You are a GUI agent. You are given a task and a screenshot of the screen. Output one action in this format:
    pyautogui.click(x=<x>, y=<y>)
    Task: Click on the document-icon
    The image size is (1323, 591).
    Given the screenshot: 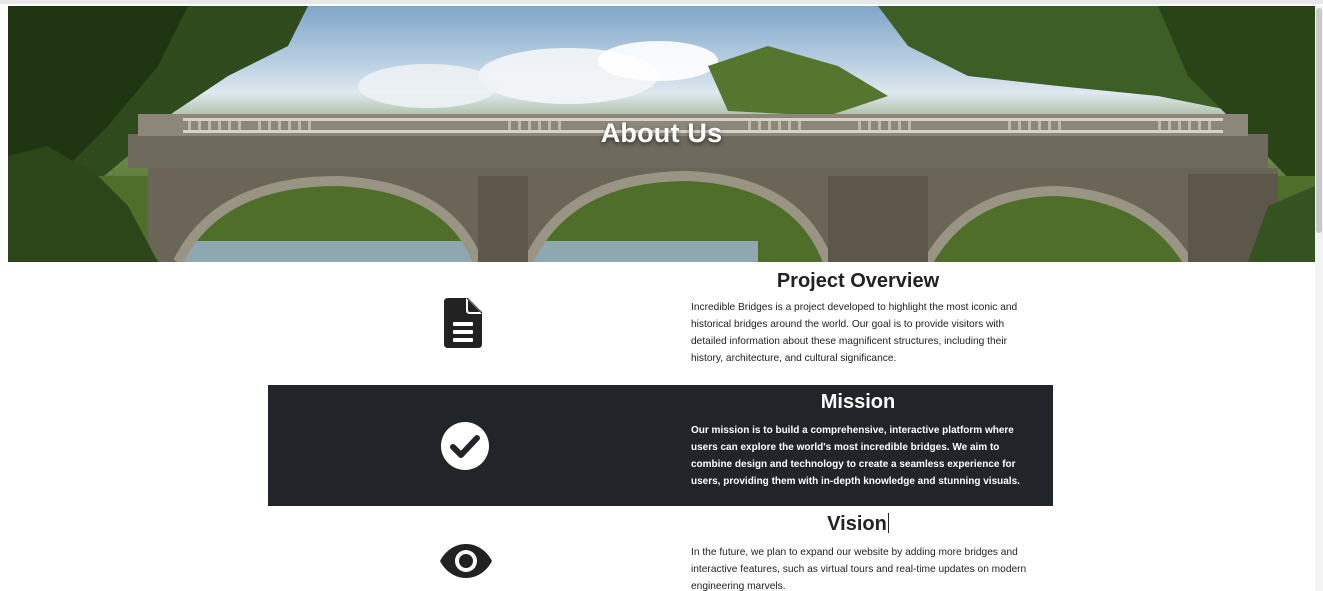 What is the action you would take?
    pyautogui.click(x=464, y=325)
    